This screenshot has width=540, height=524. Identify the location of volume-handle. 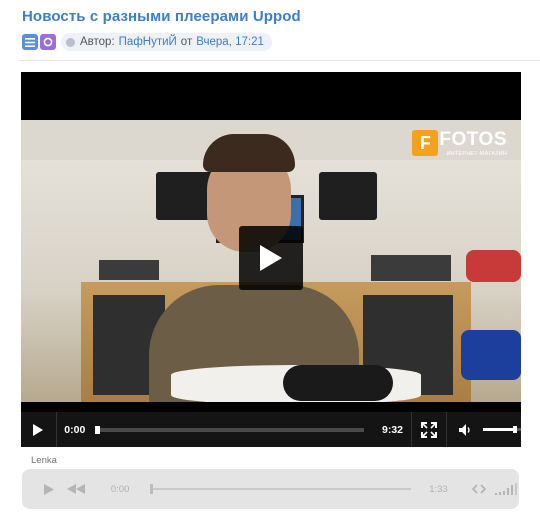
(515, 429).